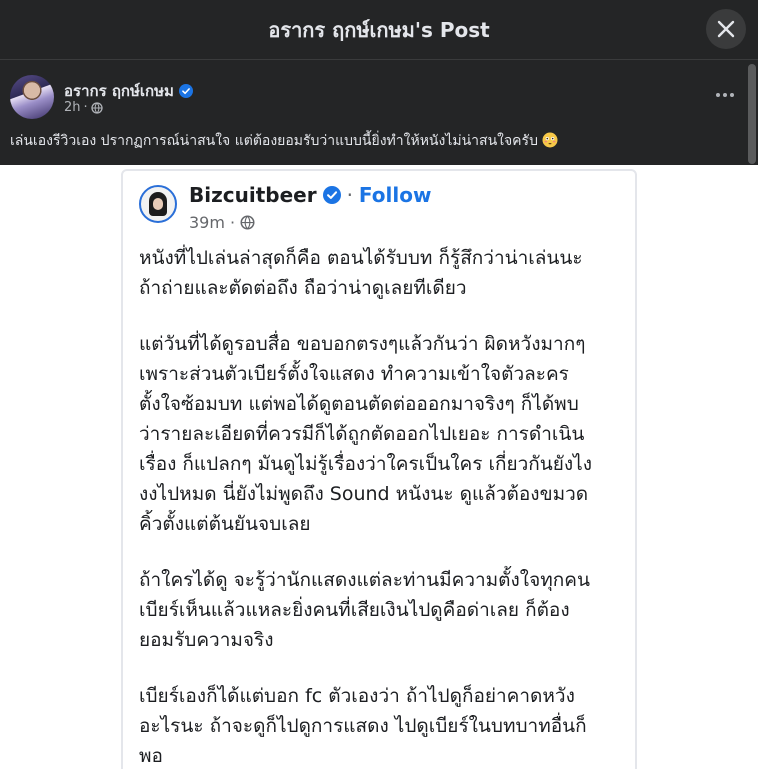 The image size is (758, 769). What do you see at coordinates (550, 140) in the screenshot?
I see `flushed-face-emoji-icon` at bounding box center [550, 140].